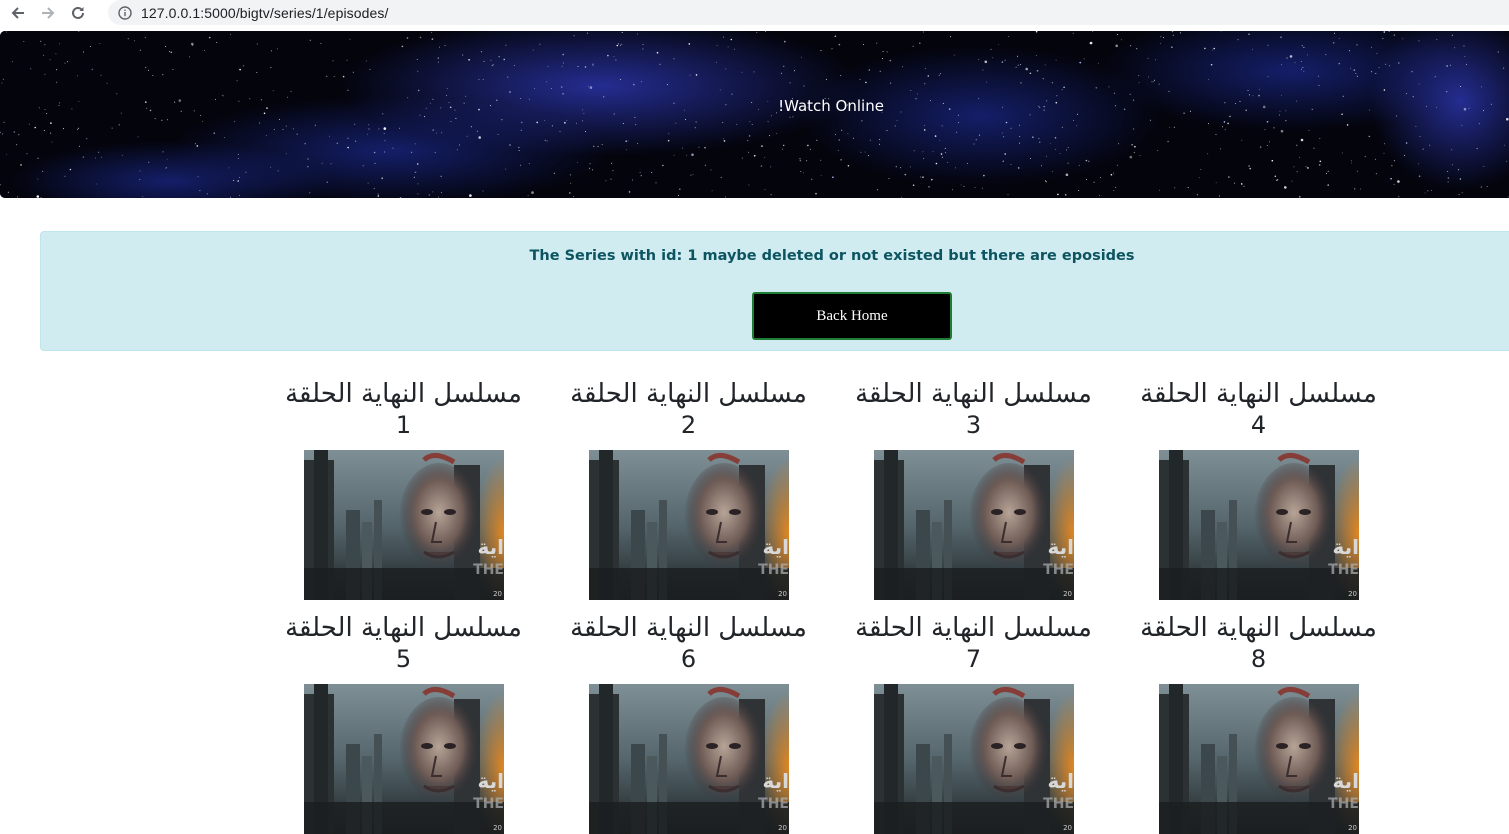 This screenshot has height=834, width=1509. I want to click on episode-number: 3, so click(973, 425).